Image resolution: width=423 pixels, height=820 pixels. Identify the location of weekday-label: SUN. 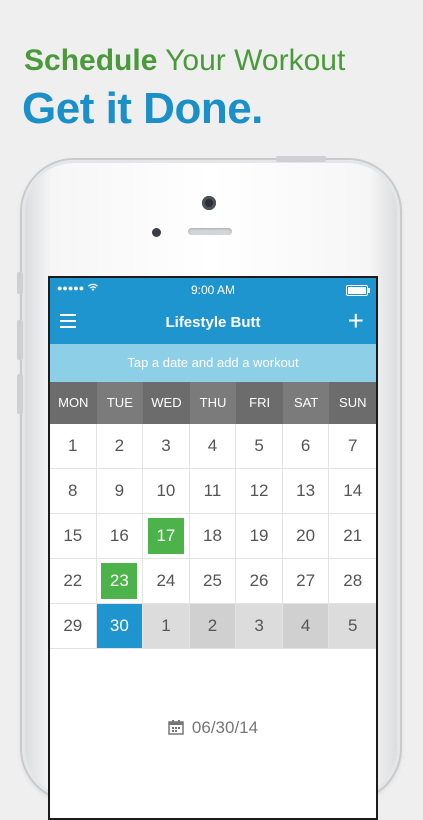
(353, 402).